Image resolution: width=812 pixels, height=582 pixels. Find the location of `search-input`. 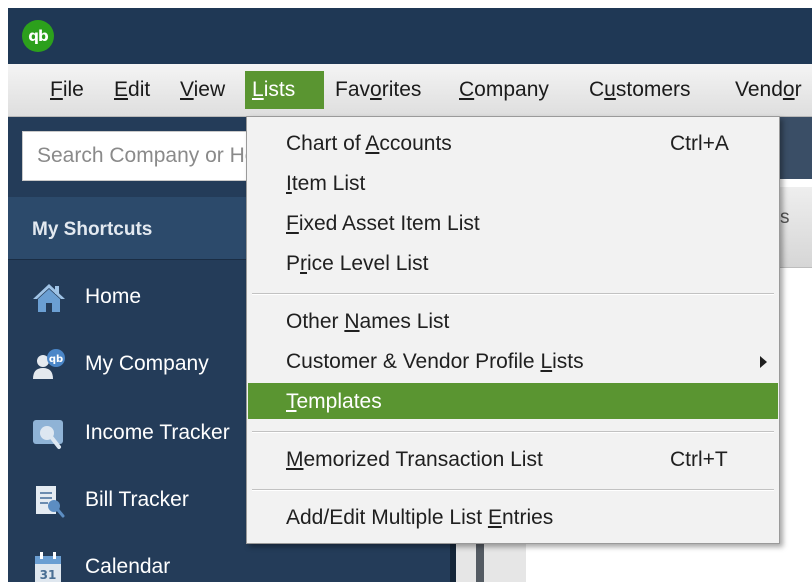

search-input is located at coordinates (142, 156).